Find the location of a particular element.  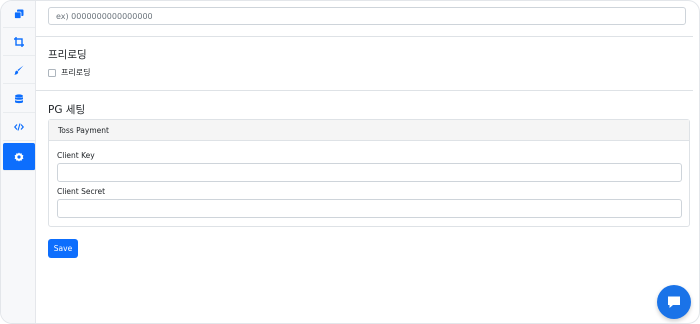

chat-button is located at coordinates (674, 302).